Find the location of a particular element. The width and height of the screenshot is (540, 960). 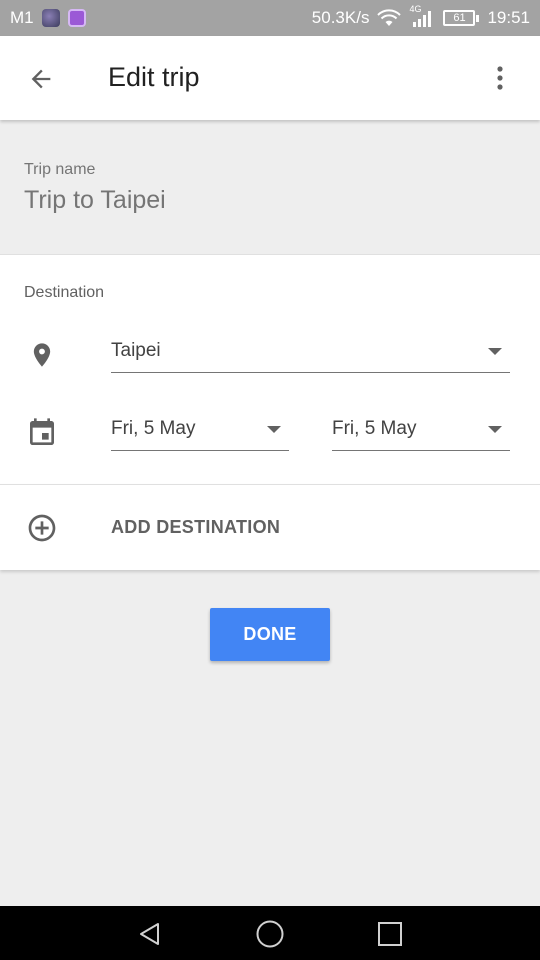

add-circle-icon is located at coordinates (42, 528).